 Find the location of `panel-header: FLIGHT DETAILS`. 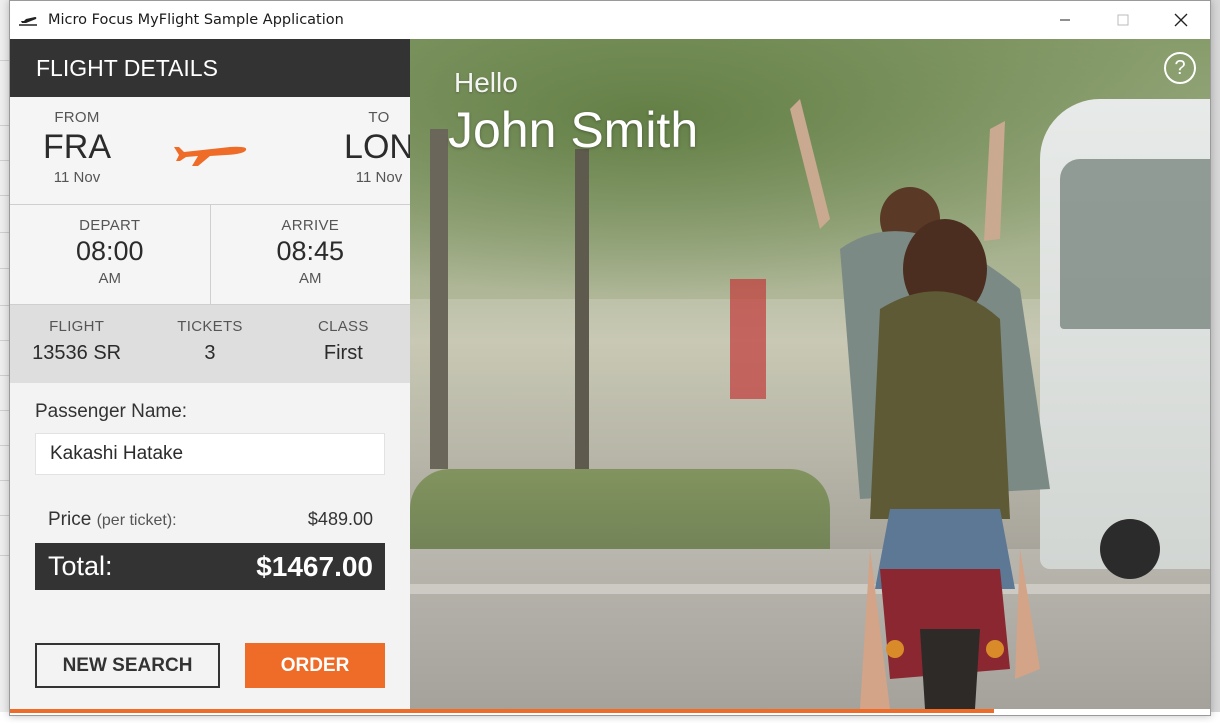

panel-header: FLIGHT DETAILS is located at coordinates (210, 68).